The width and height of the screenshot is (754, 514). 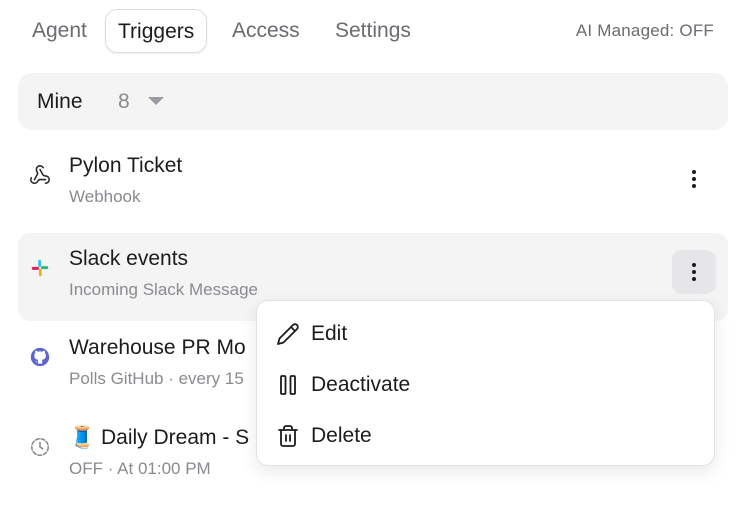 What do you see at coordinates (163, 289) in the screenshot?
I see `trigger-subtitle: Incoming Slack Message` at bounding box center [163, 289].